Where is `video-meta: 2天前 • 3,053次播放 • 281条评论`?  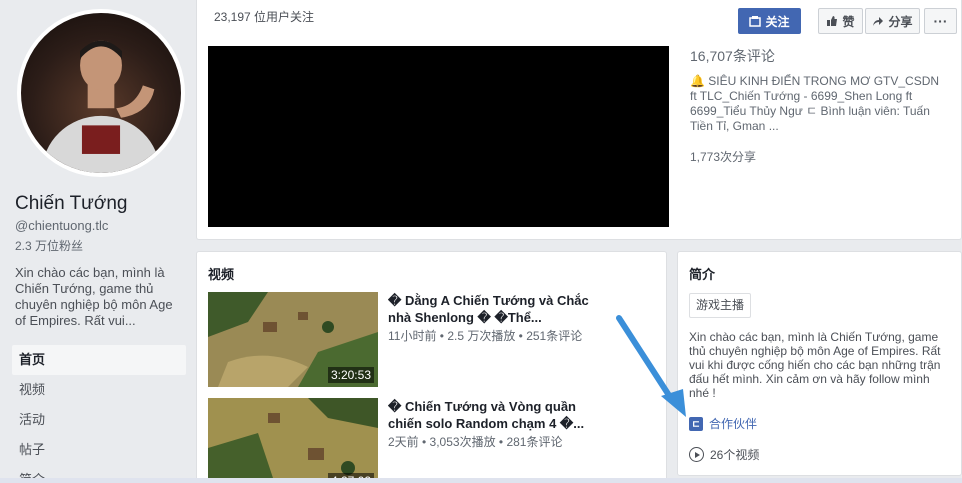 video-meta: 2天前 • 3,053次播放 • 281条评论 is located at coordinates (475, 442).